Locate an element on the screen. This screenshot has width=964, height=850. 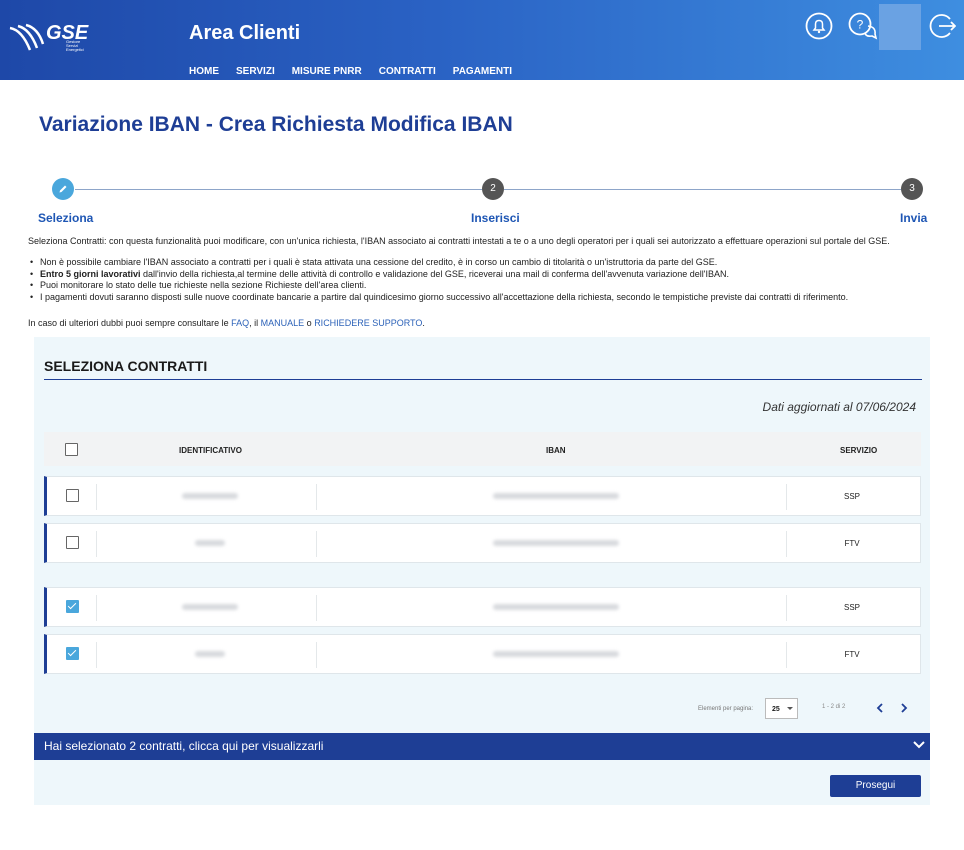
panel-divider is located at coordinates (483, 379).